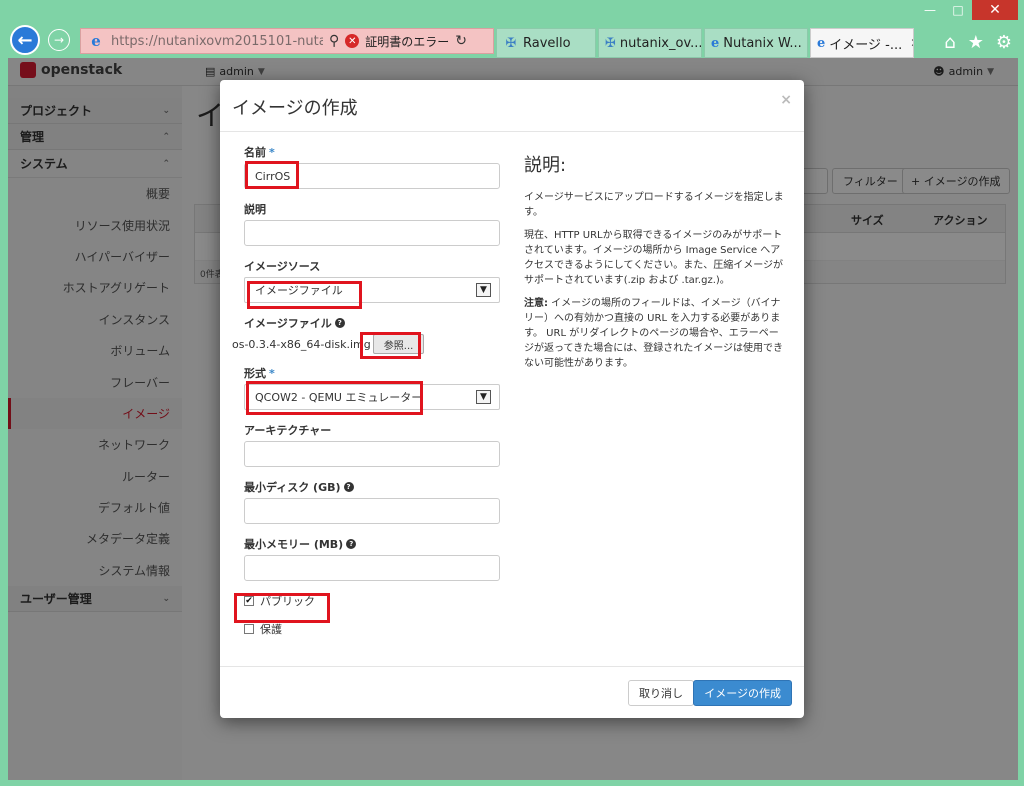 The width and height of the screenshot is (1024, 786). What do you see at coordinates (930, 10) in the screenshot?
I see `minimize-icon: —` at bounding box center [930, 10].